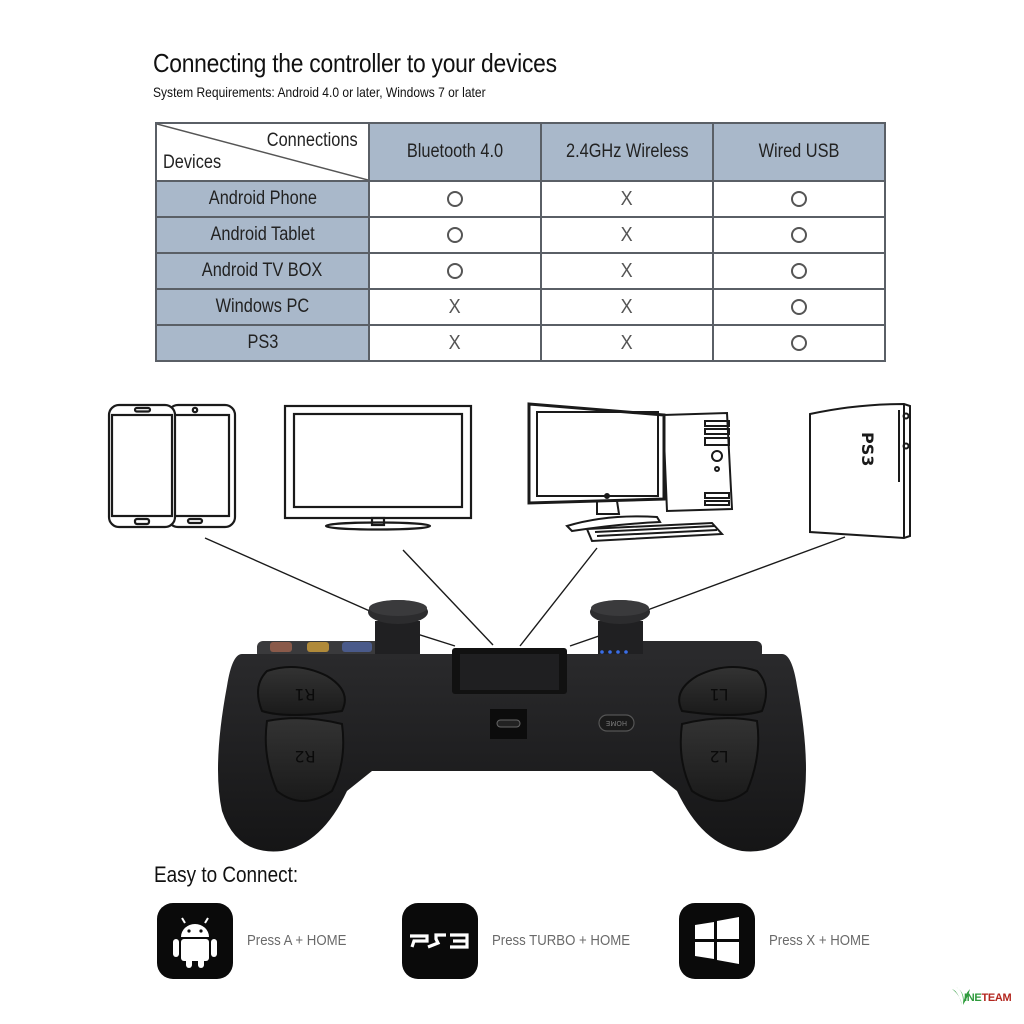 This screenshot has height=1024, width=1024. I want to click on left-thumbstick, so click(620, 630).